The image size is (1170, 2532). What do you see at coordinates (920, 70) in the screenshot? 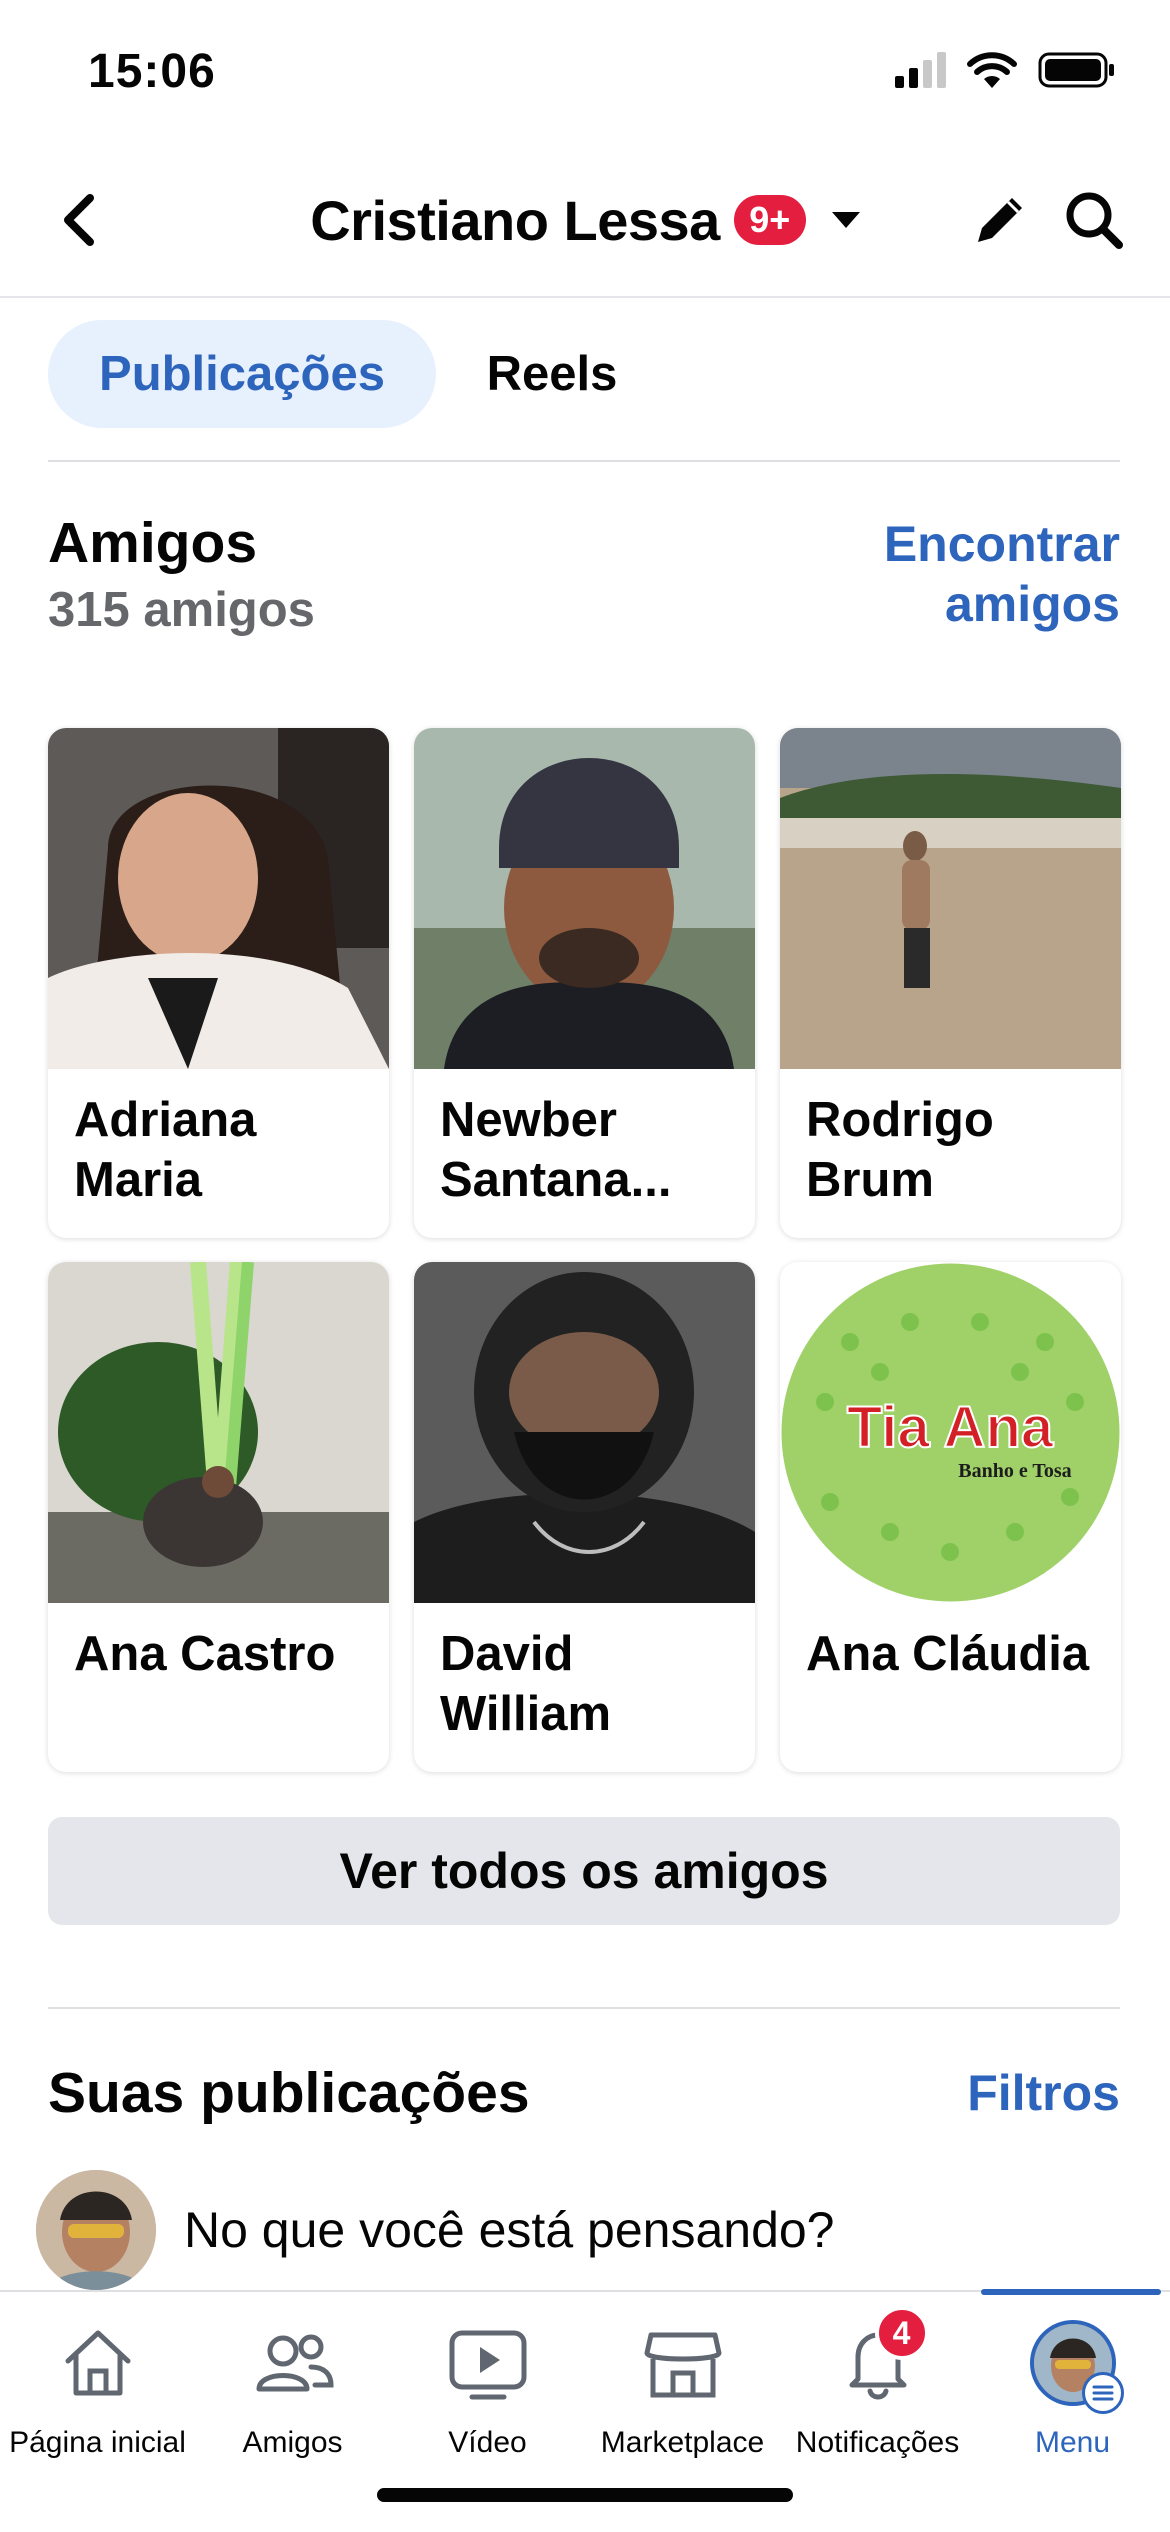
I see `cellular-signal-icon` at bounding box center [920, 70].